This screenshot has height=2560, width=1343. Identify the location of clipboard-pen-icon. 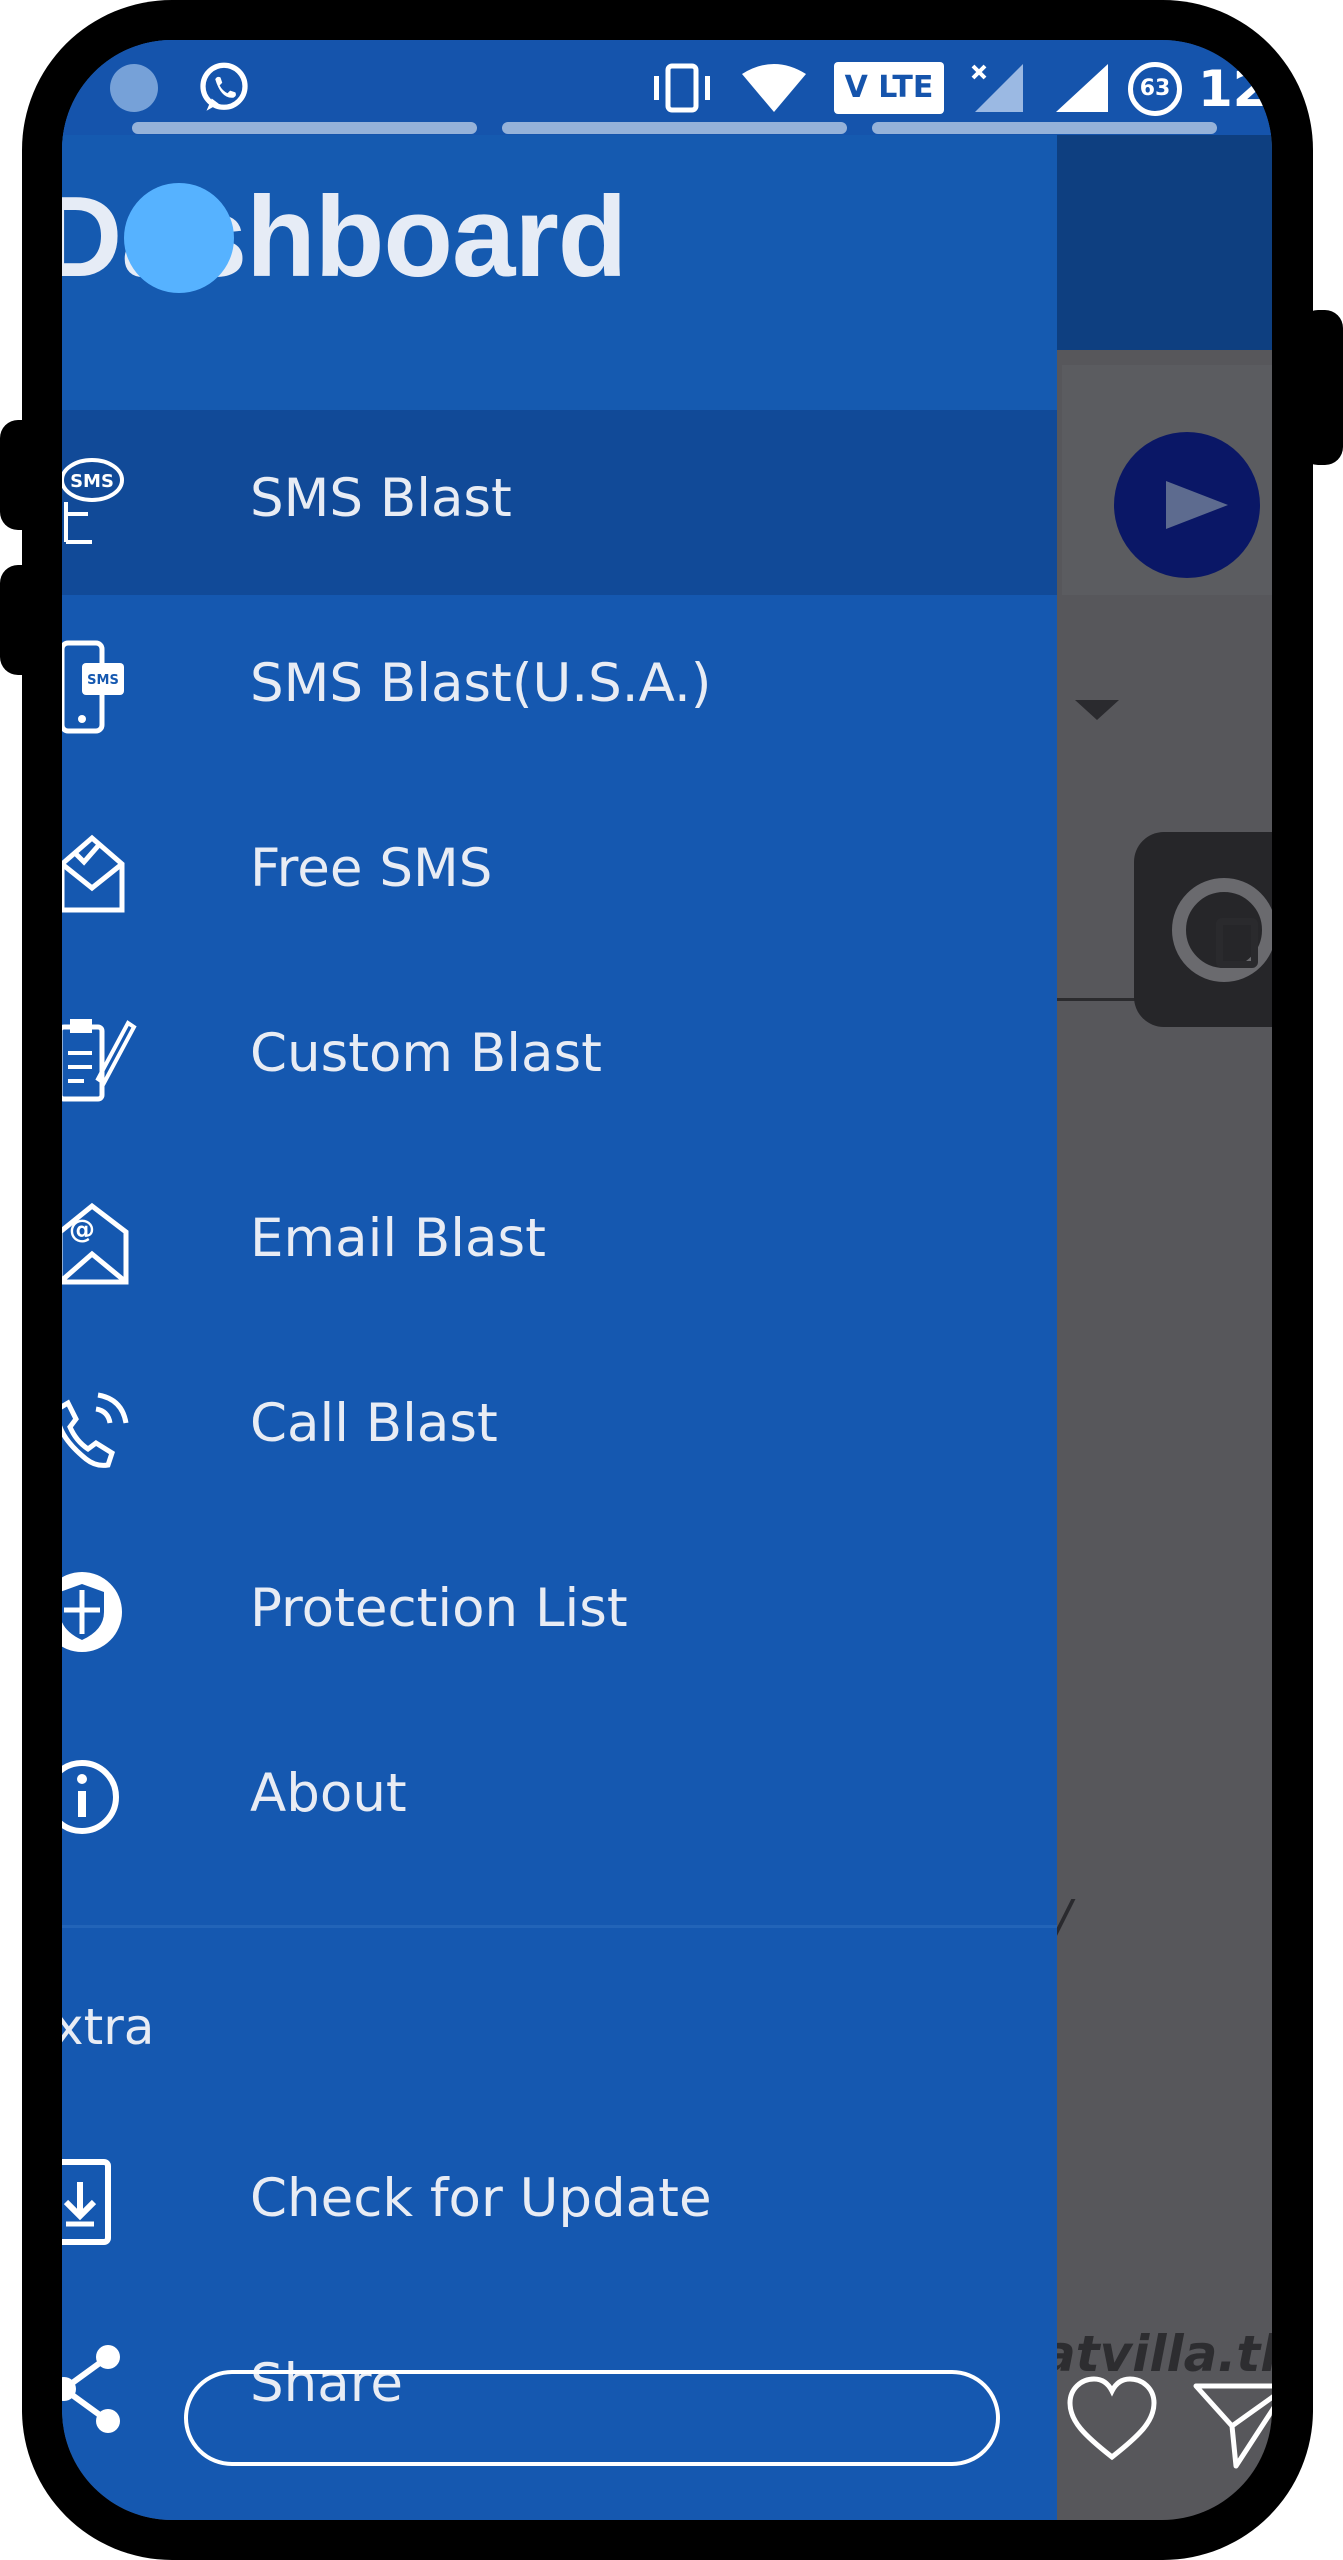
(99, 1060).